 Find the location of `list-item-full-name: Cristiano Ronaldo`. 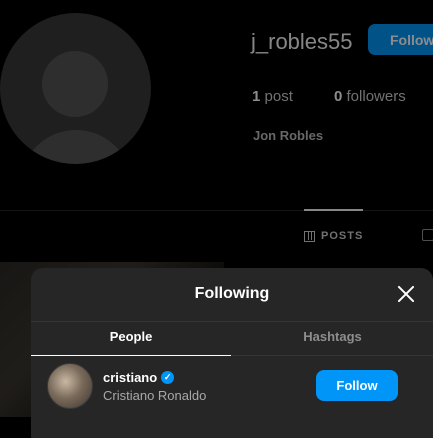

list-item-full-name: Cristiano Ronaldo is located at coordinates (155, 395).